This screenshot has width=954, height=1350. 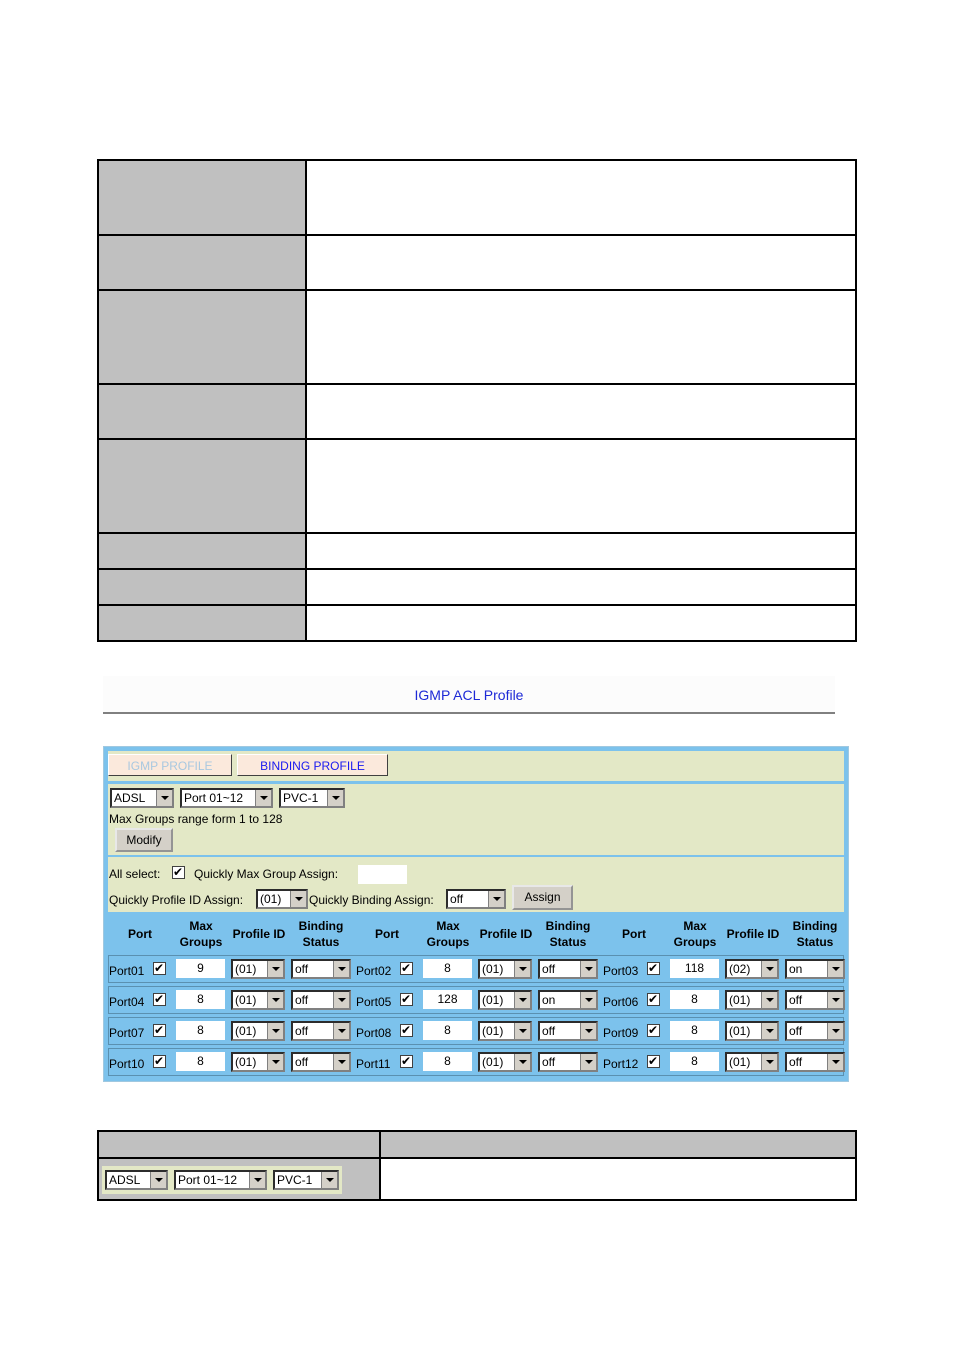 What do you see at coordinates (312, 765) in the screenshot?
I see `tab-binding-profile: BINDING PROFILE` at bounding box center [312, 765].